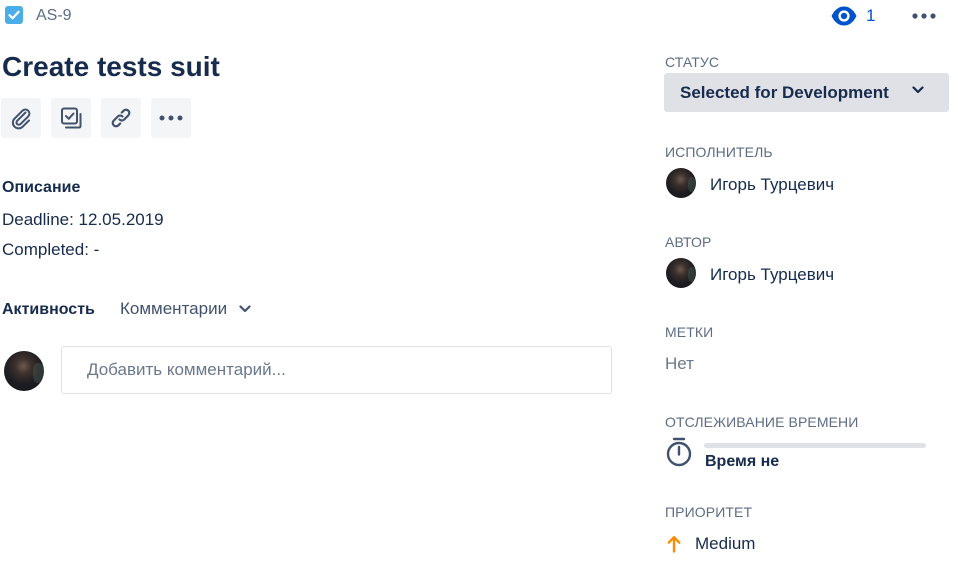 This screenshot has height=579, width=958. Describe the element at coordinates (681, 273) in the screenshot. I see `reporter-avatar` at that location.